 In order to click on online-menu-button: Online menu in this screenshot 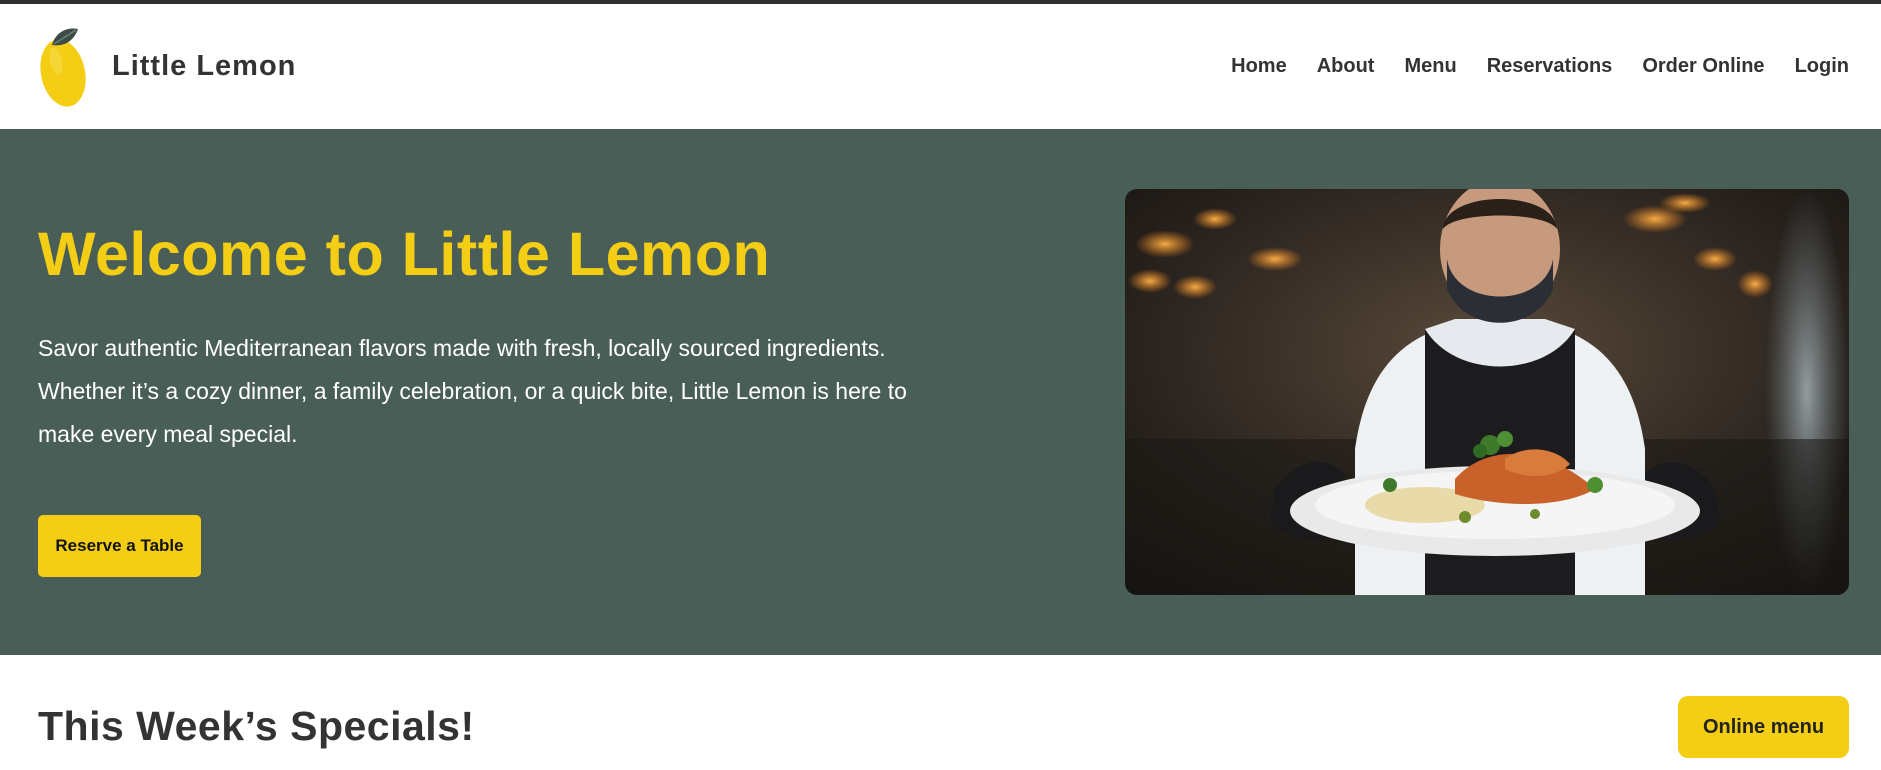, I will do `click(1763, 727)`.